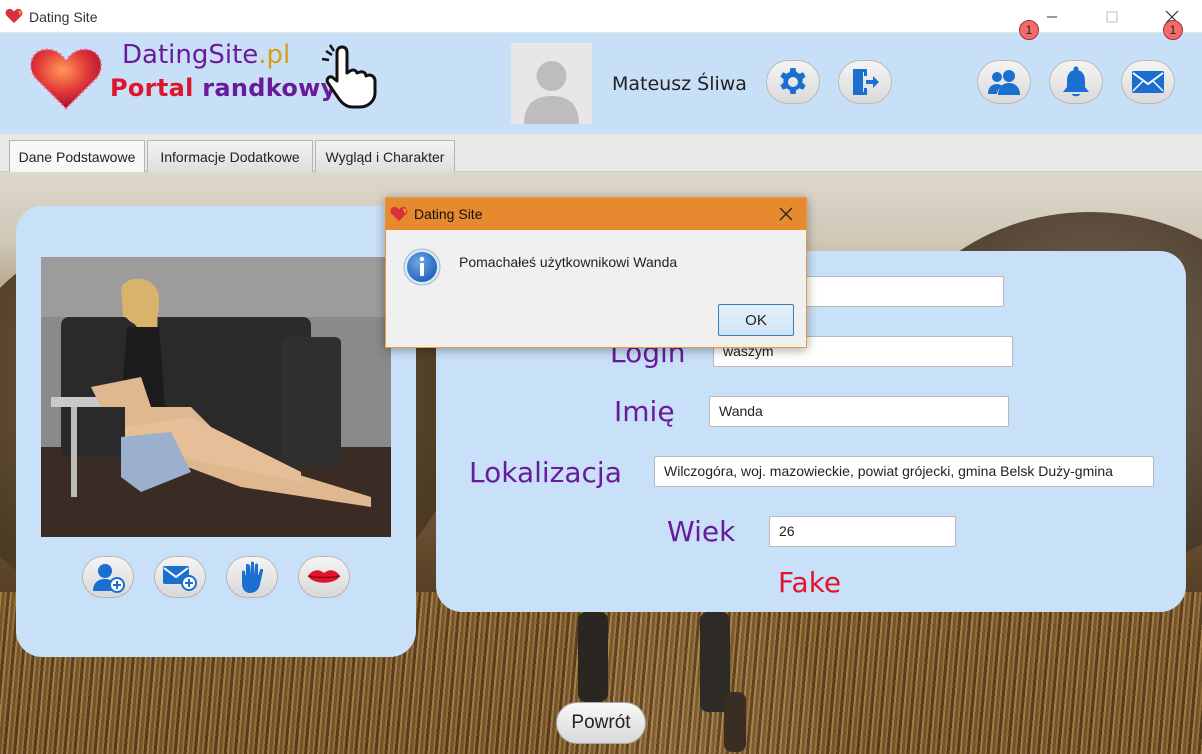 The image size is (1202, 754). Describe the element at coordinates (448, 214) in the screenshot. I see `dialog-title: Dating Site` at that location.